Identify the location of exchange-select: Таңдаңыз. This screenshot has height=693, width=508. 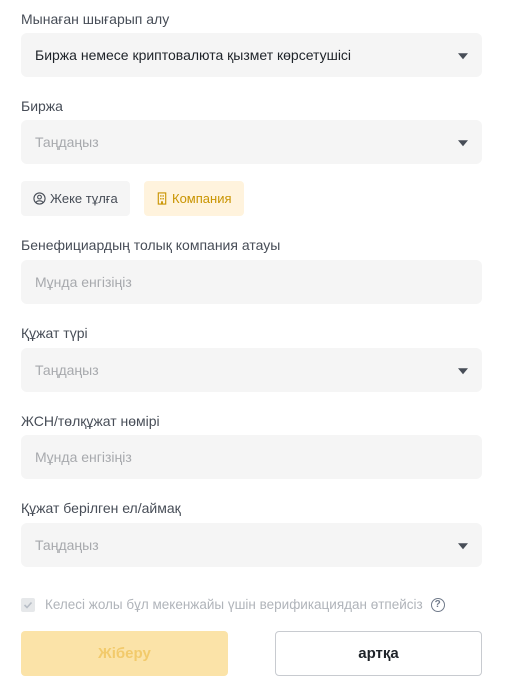
(251, 142).